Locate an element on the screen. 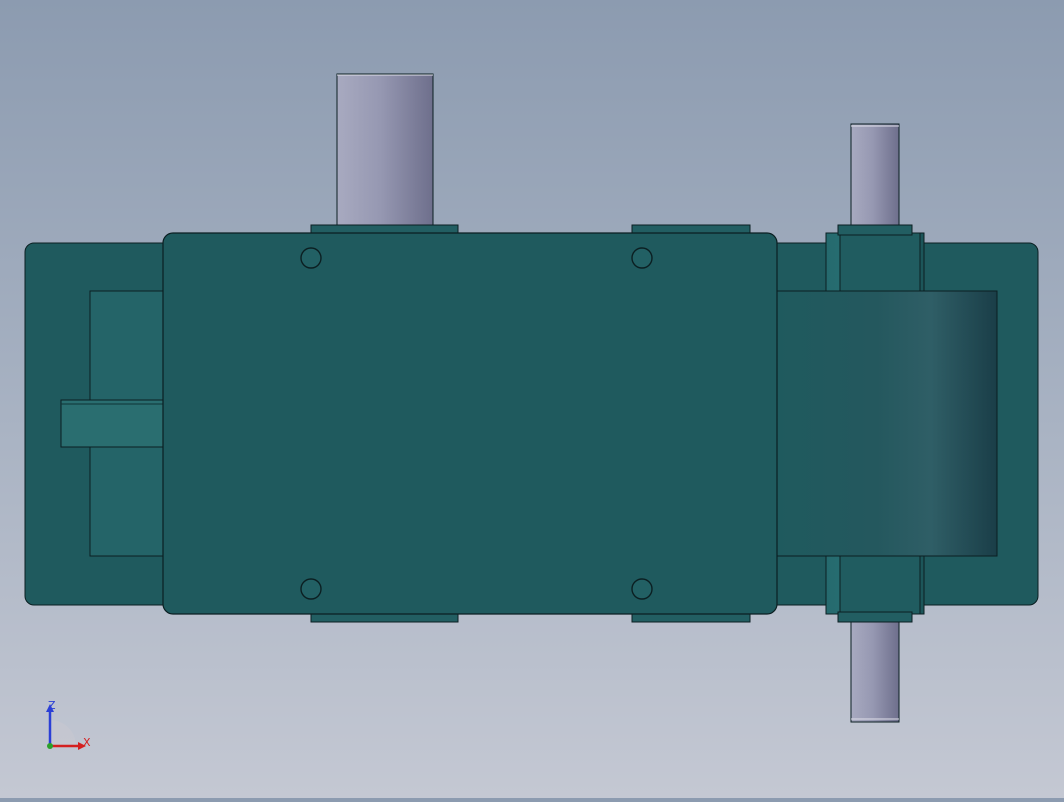 The image size is (1064, 802). output-shaft is located at coordinates (385, 154).